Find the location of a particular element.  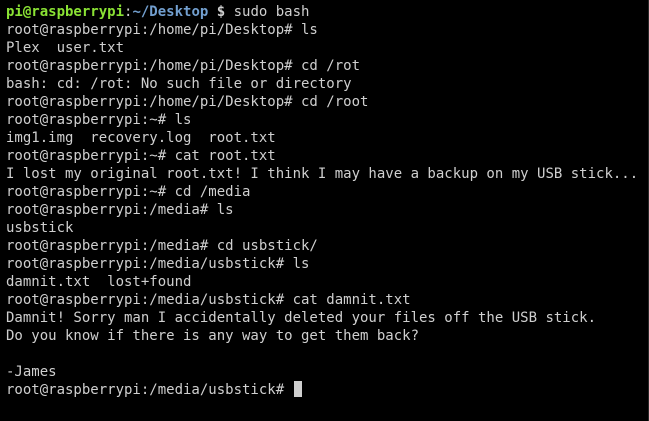

terminal-line: img1.img recovery.log root.txt is located at coordinates (141, 138).